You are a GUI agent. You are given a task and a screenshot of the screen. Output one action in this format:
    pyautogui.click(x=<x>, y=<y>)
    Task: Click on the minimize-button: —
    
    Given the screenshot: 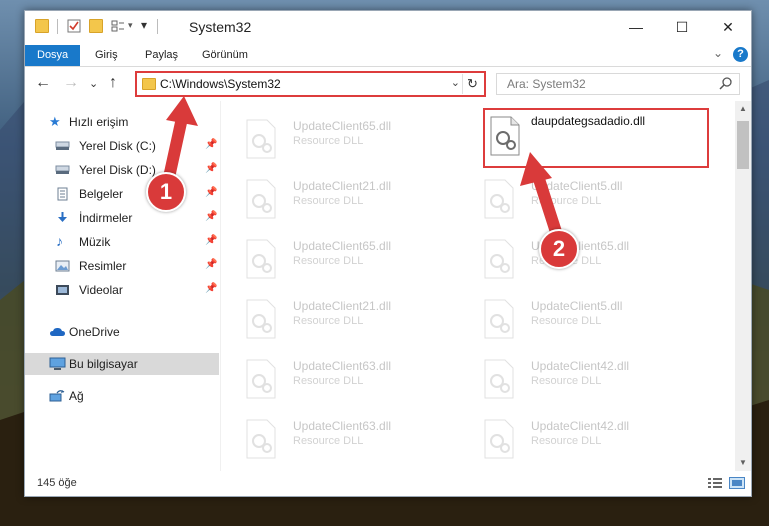 What is the action you would take?
    pyautogui.click(x=636, y=27)
    